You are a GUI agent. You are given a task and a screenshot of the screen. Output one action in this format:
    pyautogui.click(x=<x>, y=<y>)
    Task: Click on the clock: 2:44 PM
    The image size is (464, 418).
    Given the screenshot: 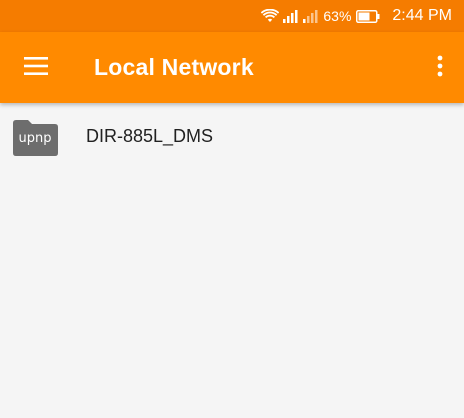 What is the action you would take?
    pyautogui.click(x=422, y=15)
    